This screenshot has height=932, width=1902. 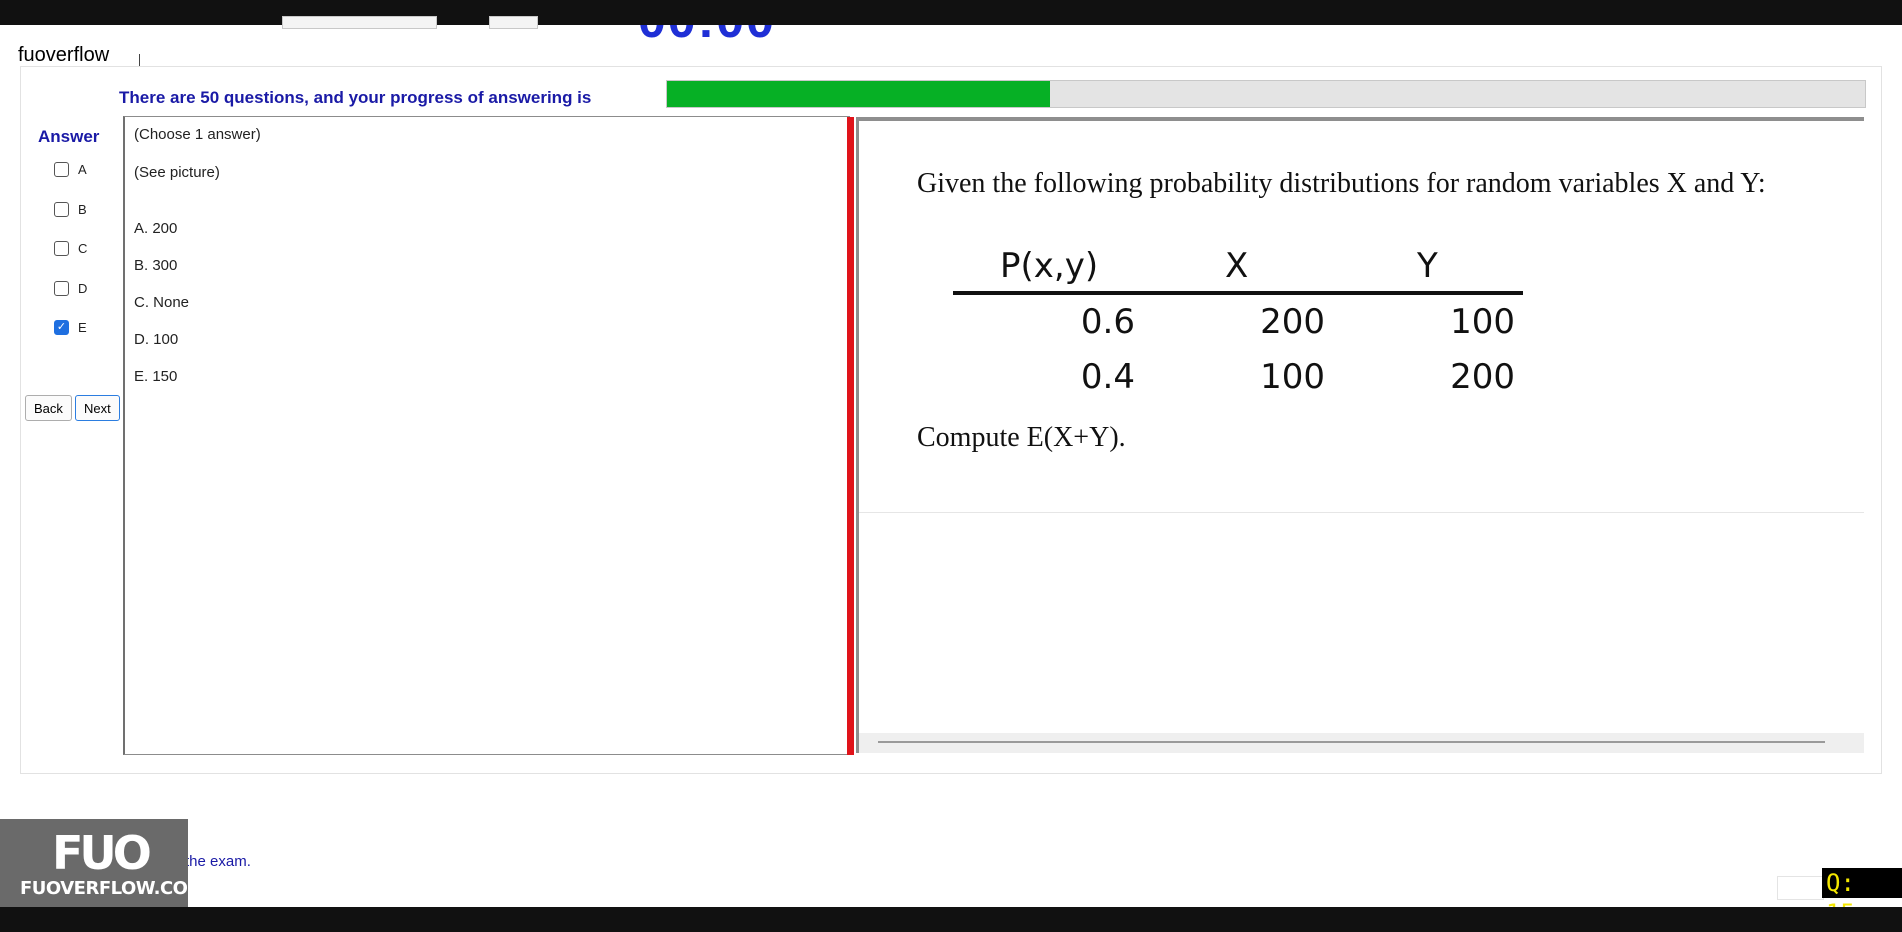 I want to click on next-button: Next, so click(x=97, y=408).